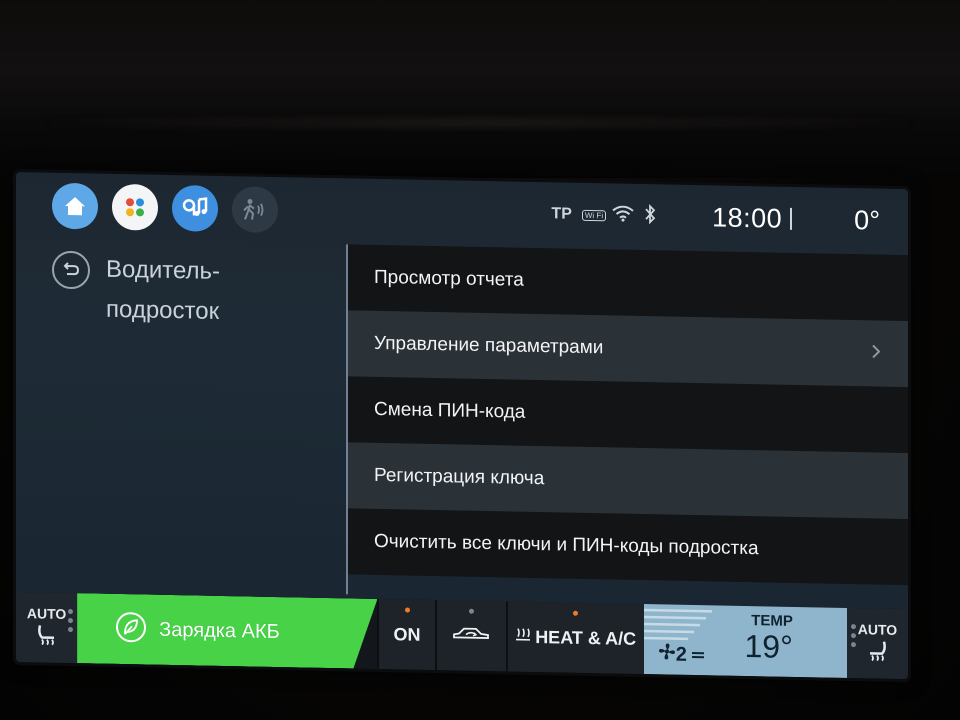  What do you see at coordinates (698, 654) in the screenshot?
I see `fan-bars-icon` at bounding box center [698, 654].